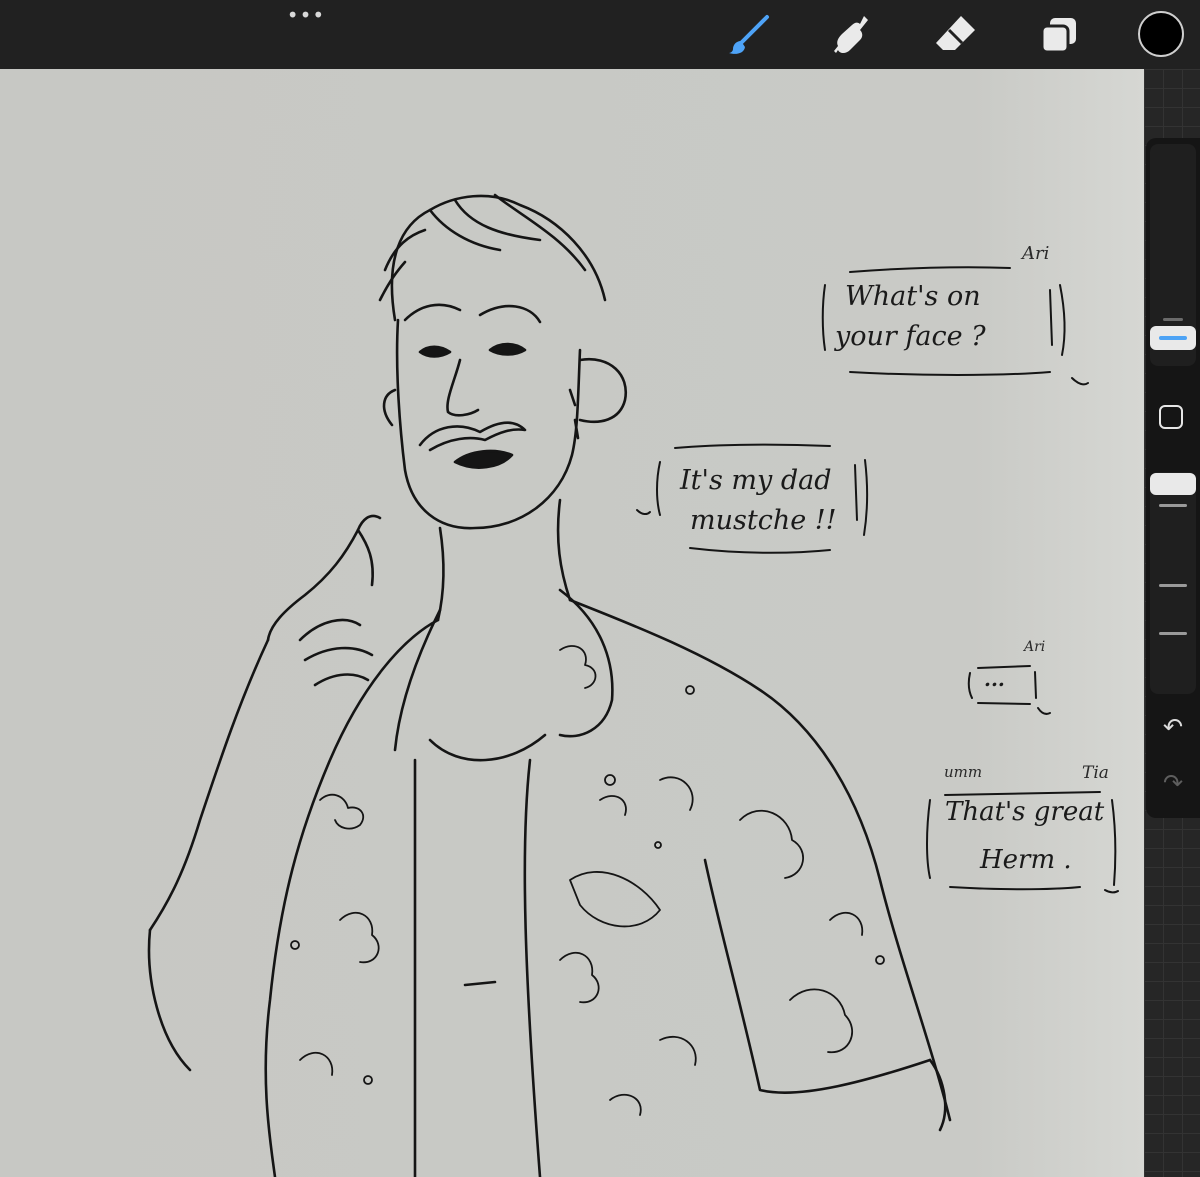 This screenshot has width=1200, height=1177. I want to click on undo-icon: ↶, so click(1173, 727).